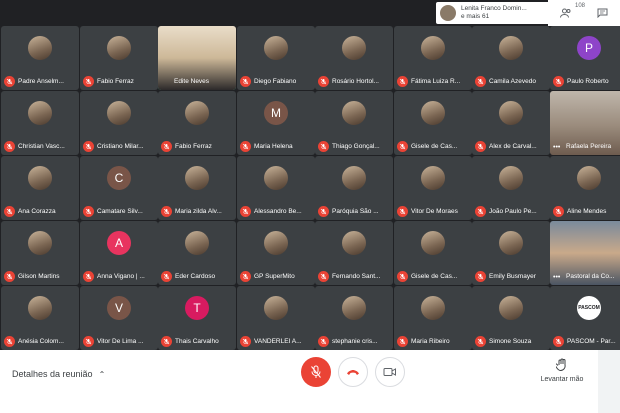  Describe the element at coordinates (115, 81) in the screenshot. I see `participant-name: Fabio Ferraz` at that location.